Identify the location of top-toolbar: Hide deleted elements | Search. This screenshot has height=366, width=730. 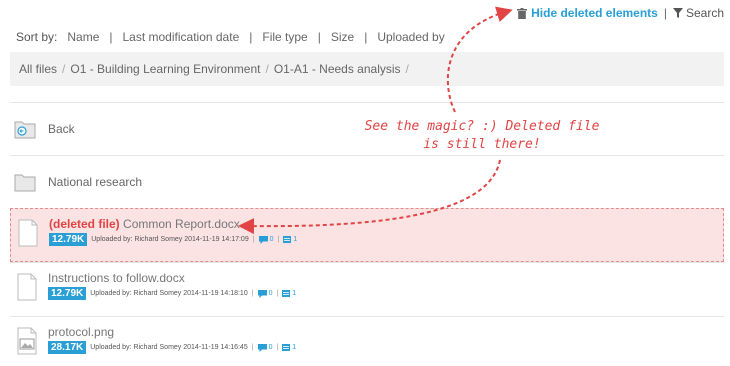
(620, 13).